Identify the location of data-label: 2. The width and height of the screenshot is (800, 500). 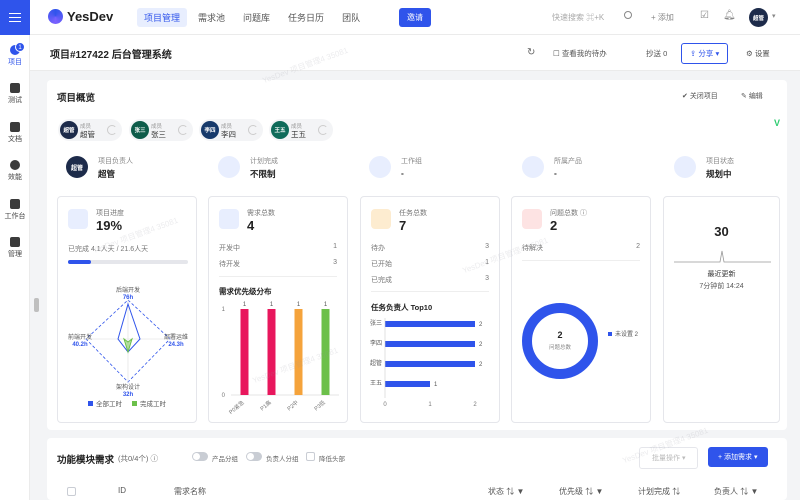
(481, 365).